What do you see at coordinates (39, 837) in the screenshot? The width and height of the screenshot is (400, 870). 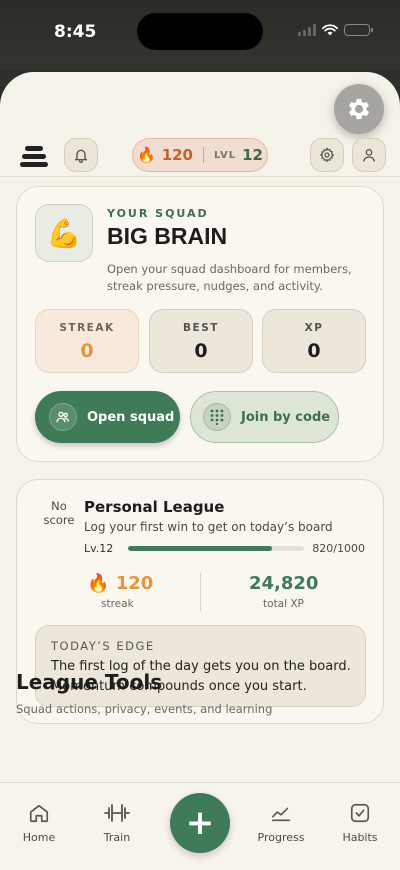 I see `nav-home-label: Home` at bounding box center [39, 837].